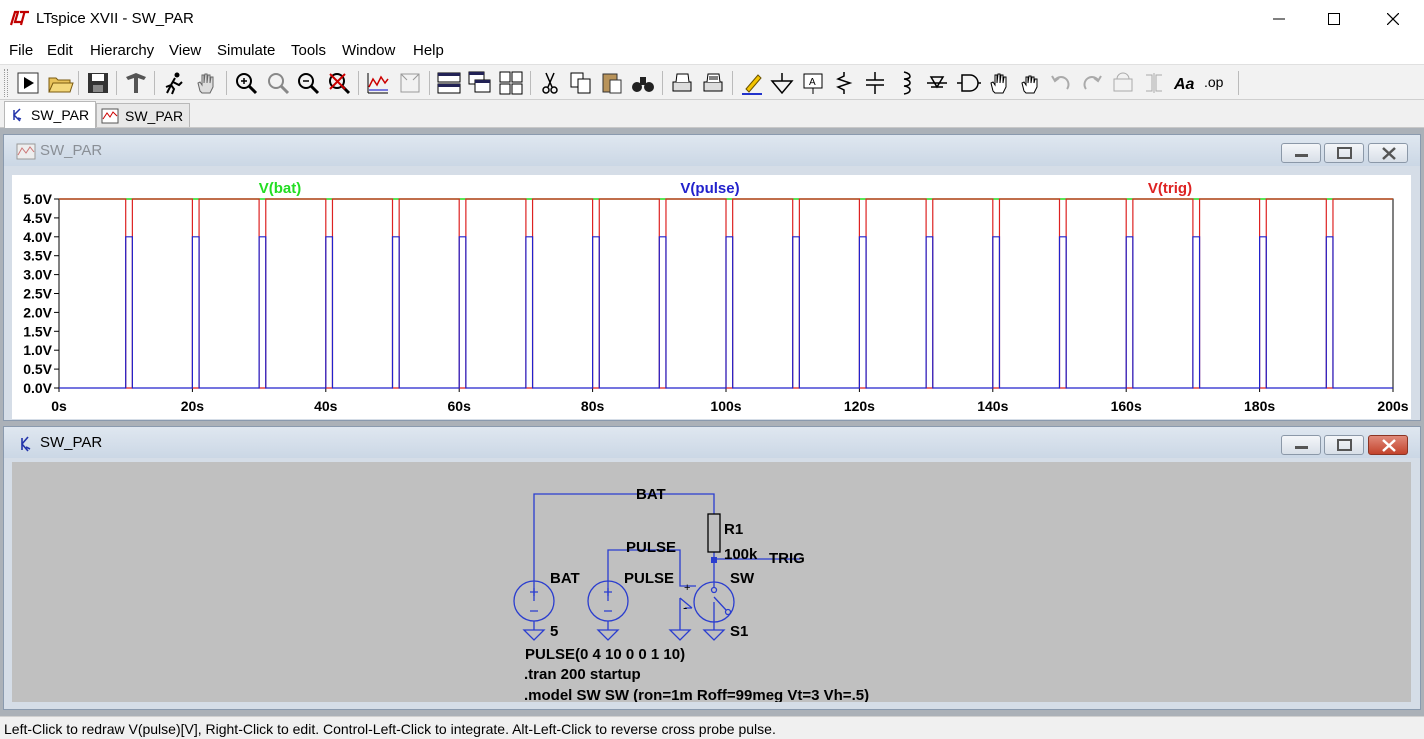  I want to click on v2-value: PULSE, so click(649, 578).